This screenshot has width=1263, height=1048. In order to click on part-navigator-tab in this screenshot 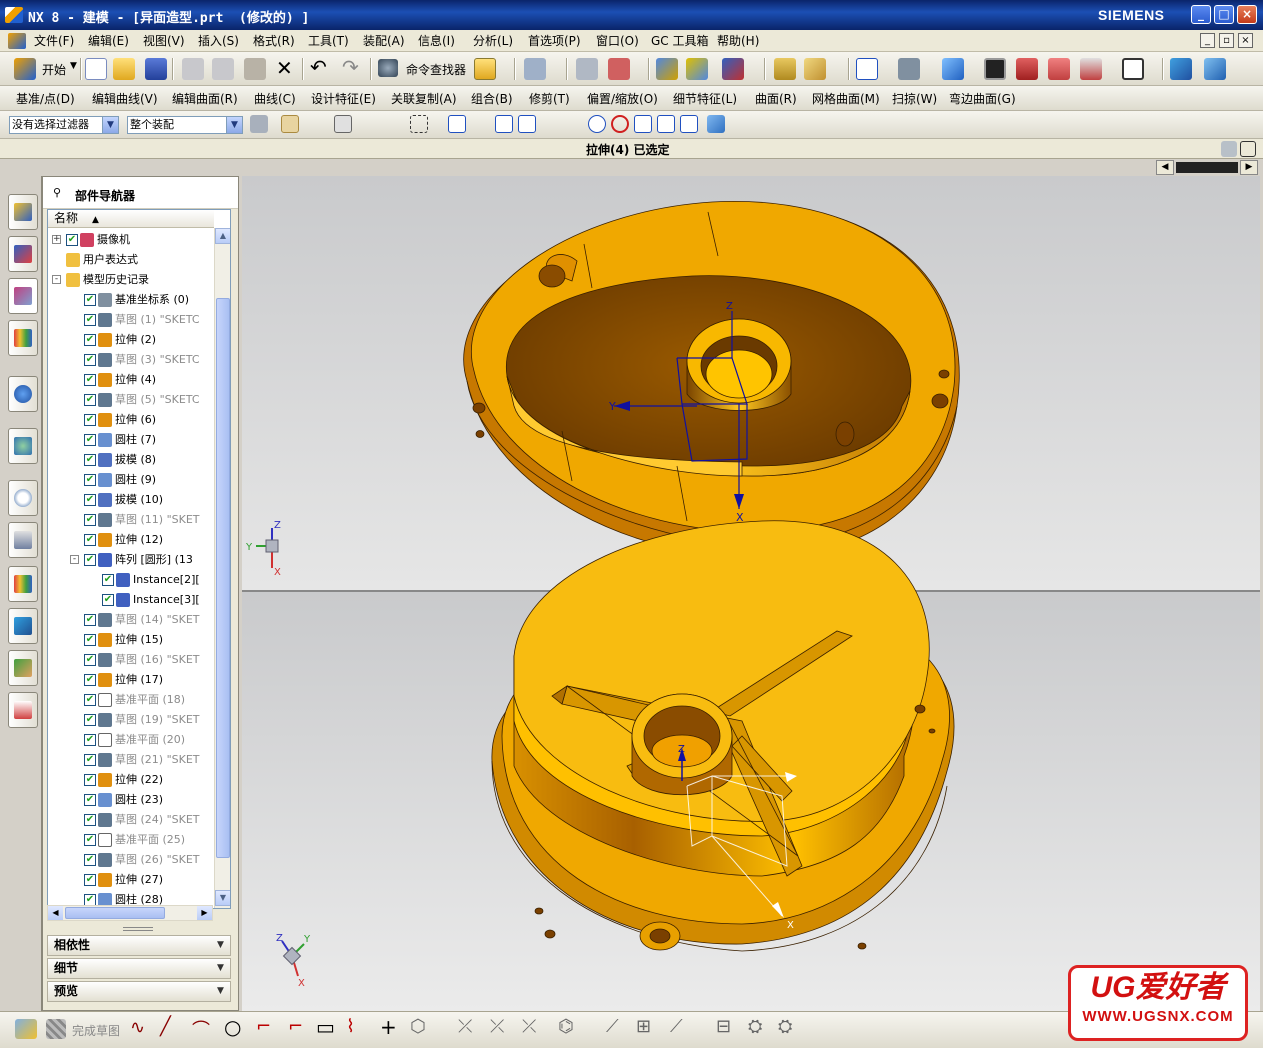, I will do `click(23, 296)`.